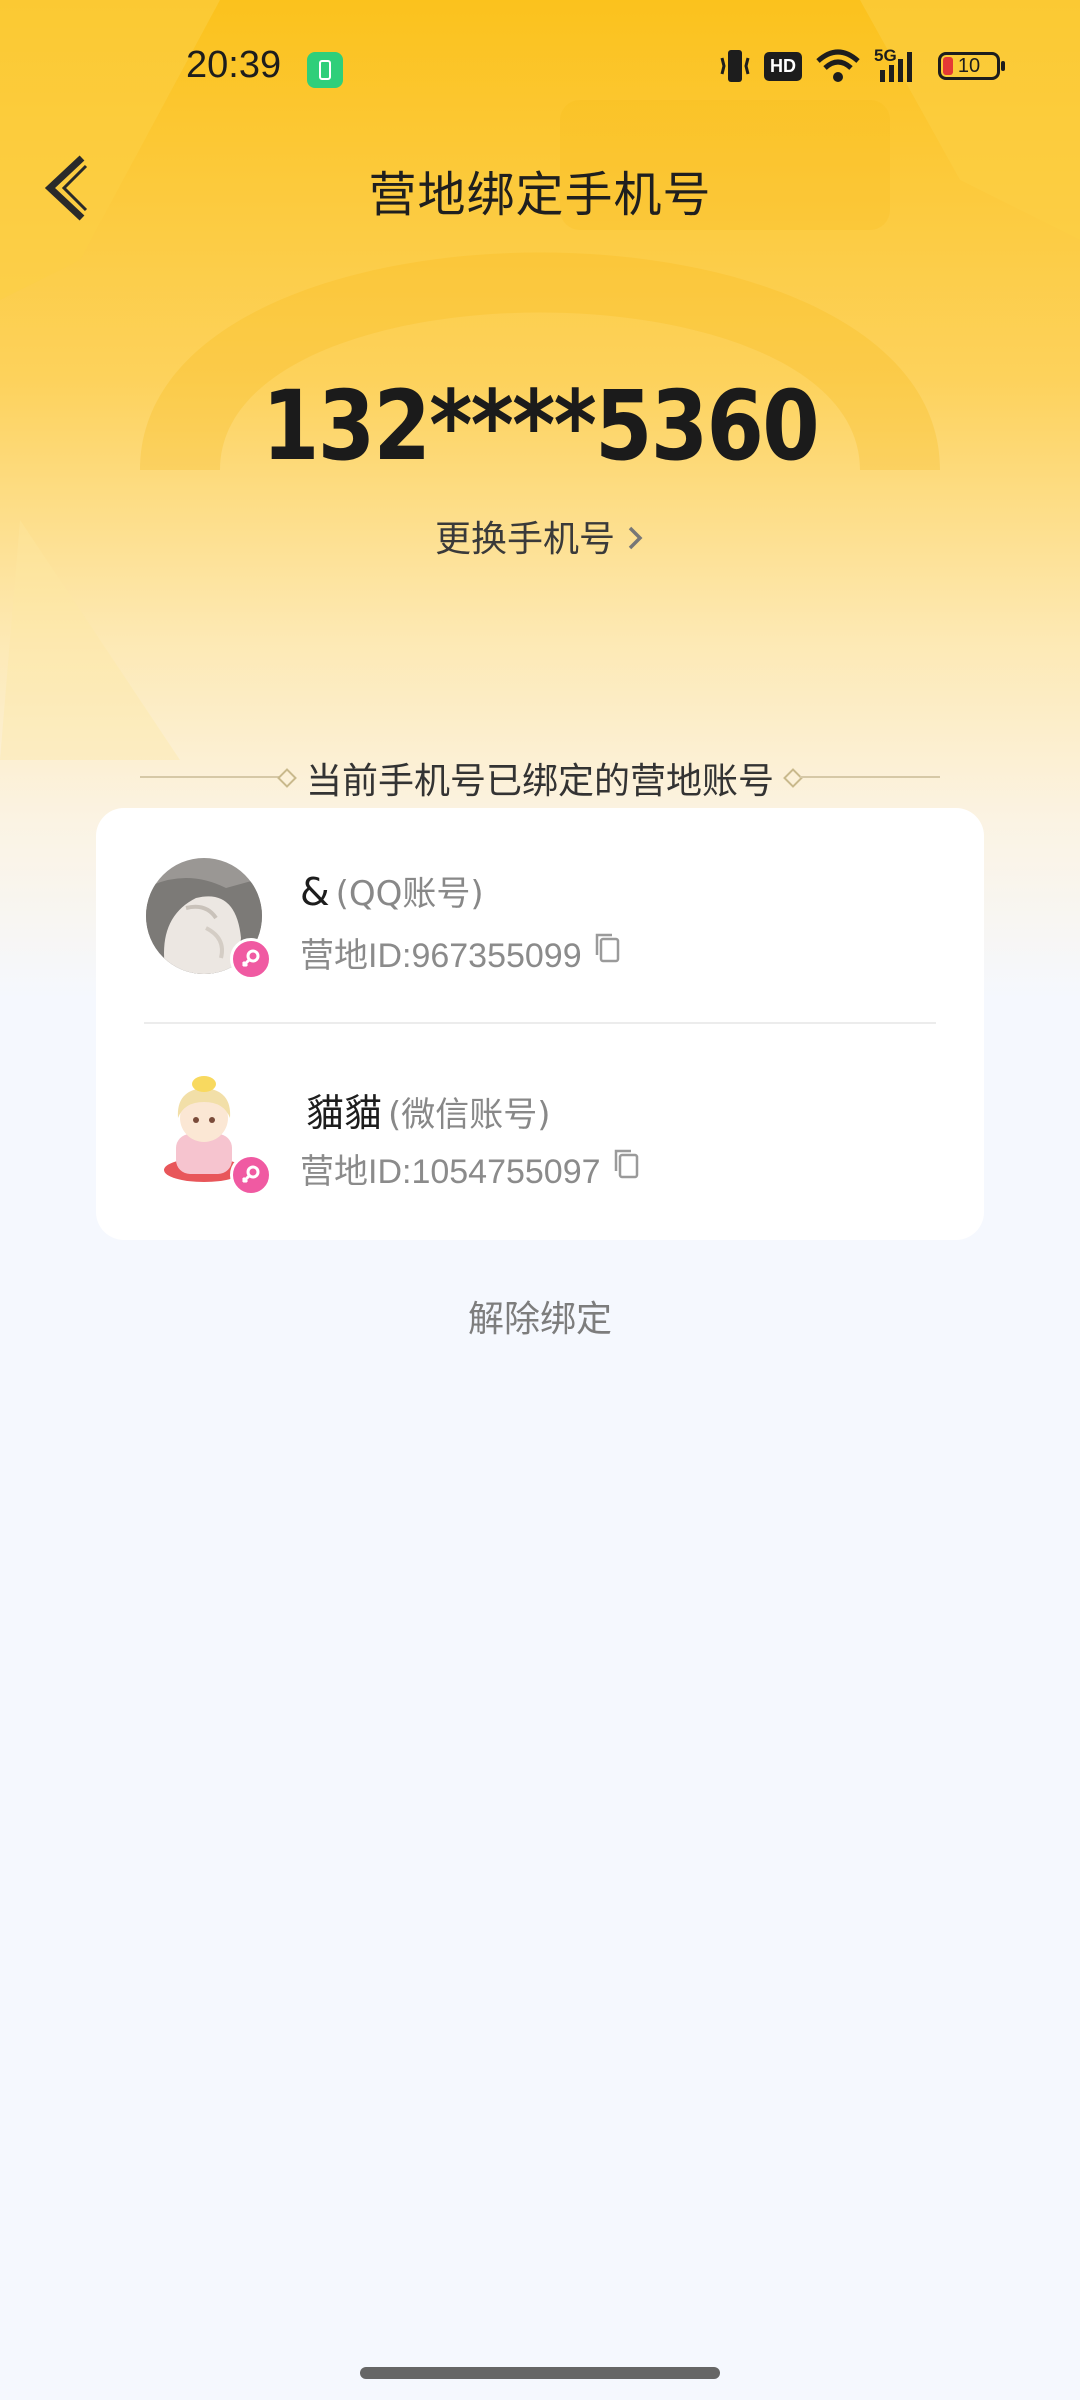 The image size is (1080, 2400). What do you see at coordinates (540, 67) in the screenshot?
I see `status-bar: 20:39 HD 5G 10` at bounding box center [540, 67].